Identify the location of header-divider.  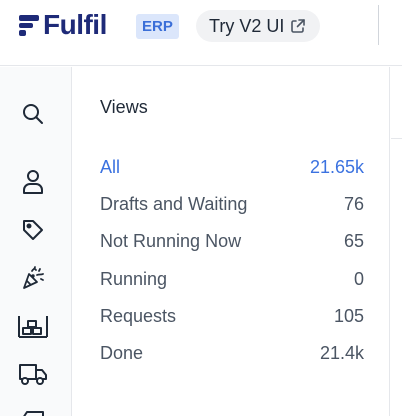
(378, 25).